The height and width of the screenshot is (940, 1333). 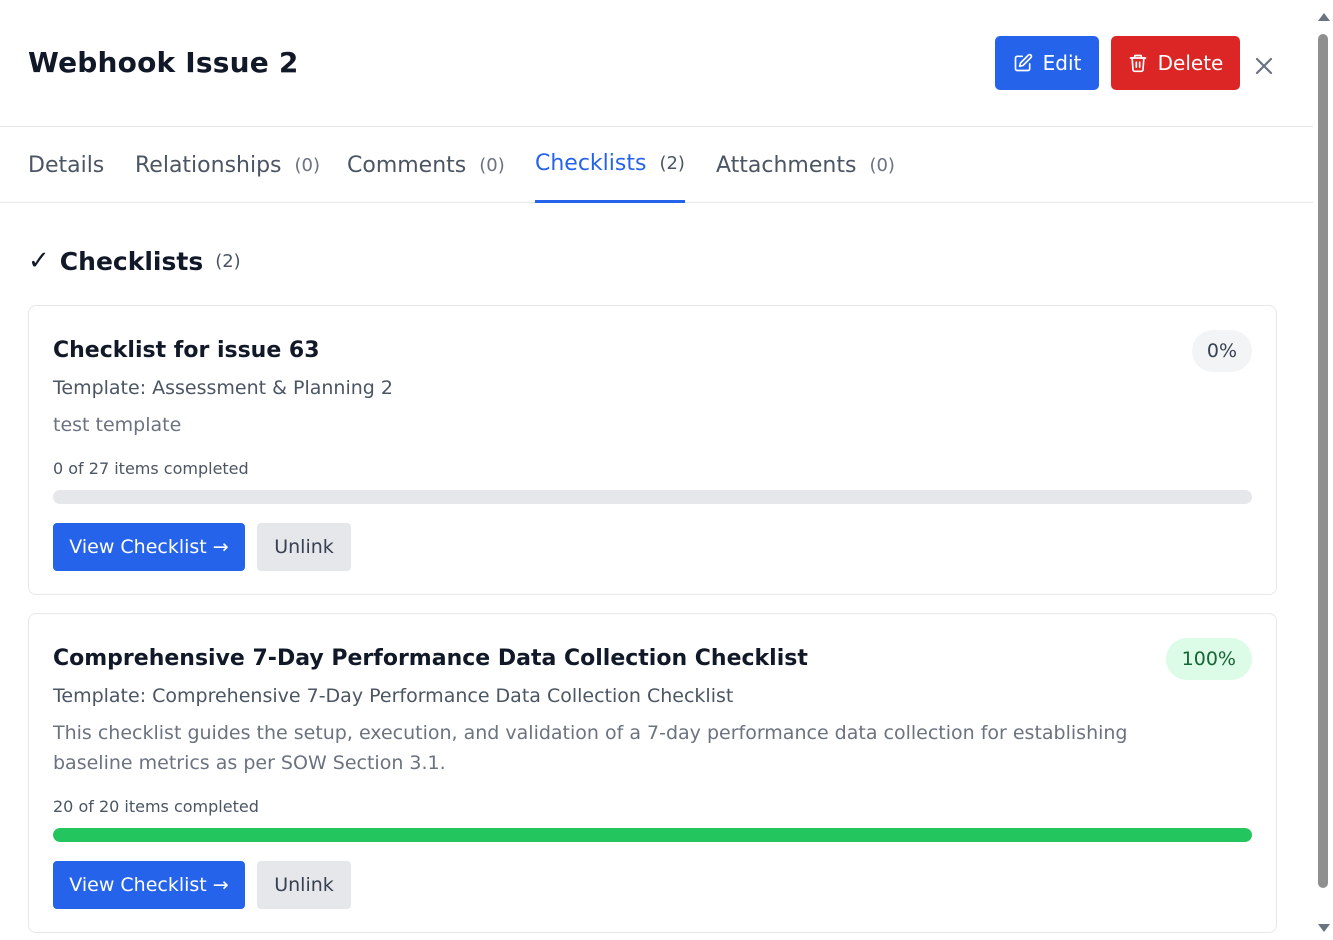 What do you see at coordinates (39, 261) in the screenshot?
I see `checkmark-icon: ✓` at bounding box center [39, 261].